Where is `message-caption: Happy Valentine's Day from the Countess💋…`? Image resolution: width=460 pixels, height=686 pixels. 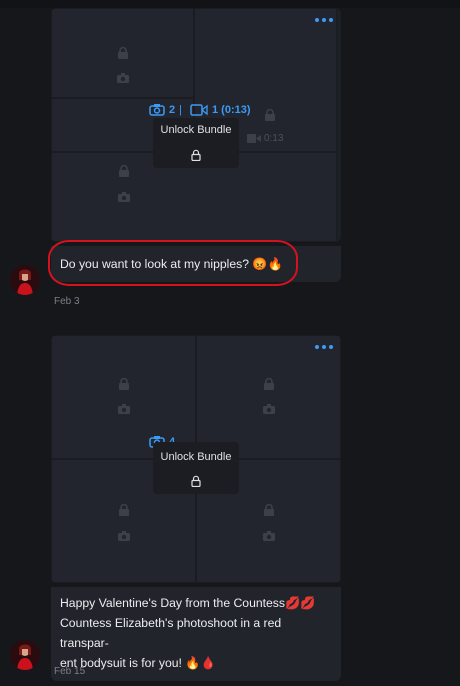 message-caption: Happy Valentine's Day from the Countess💋… is located at coordinates (196, 634).